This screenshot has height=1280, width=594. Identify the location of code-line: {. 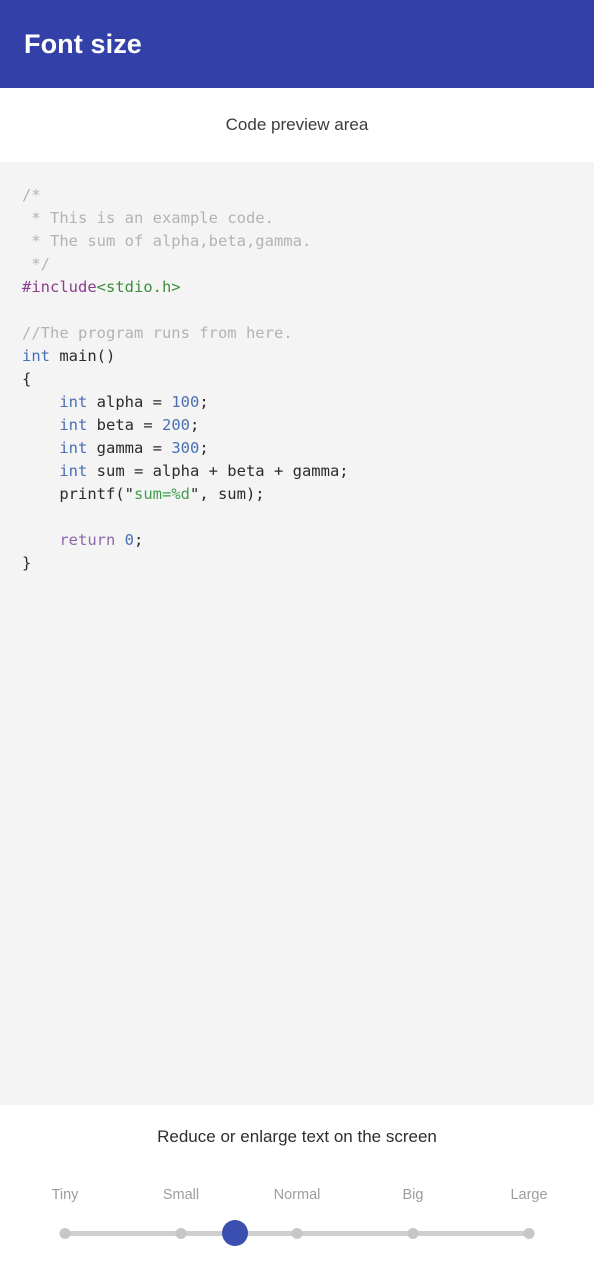
(308, 379).